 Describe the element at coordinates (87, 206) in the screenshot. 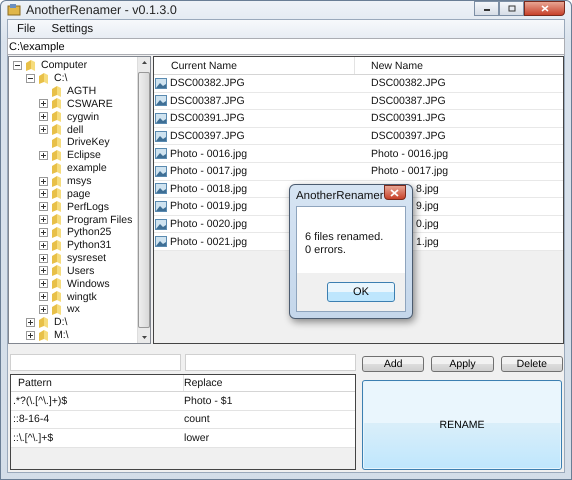

I see `tree-item: PerfLogs` at that location.